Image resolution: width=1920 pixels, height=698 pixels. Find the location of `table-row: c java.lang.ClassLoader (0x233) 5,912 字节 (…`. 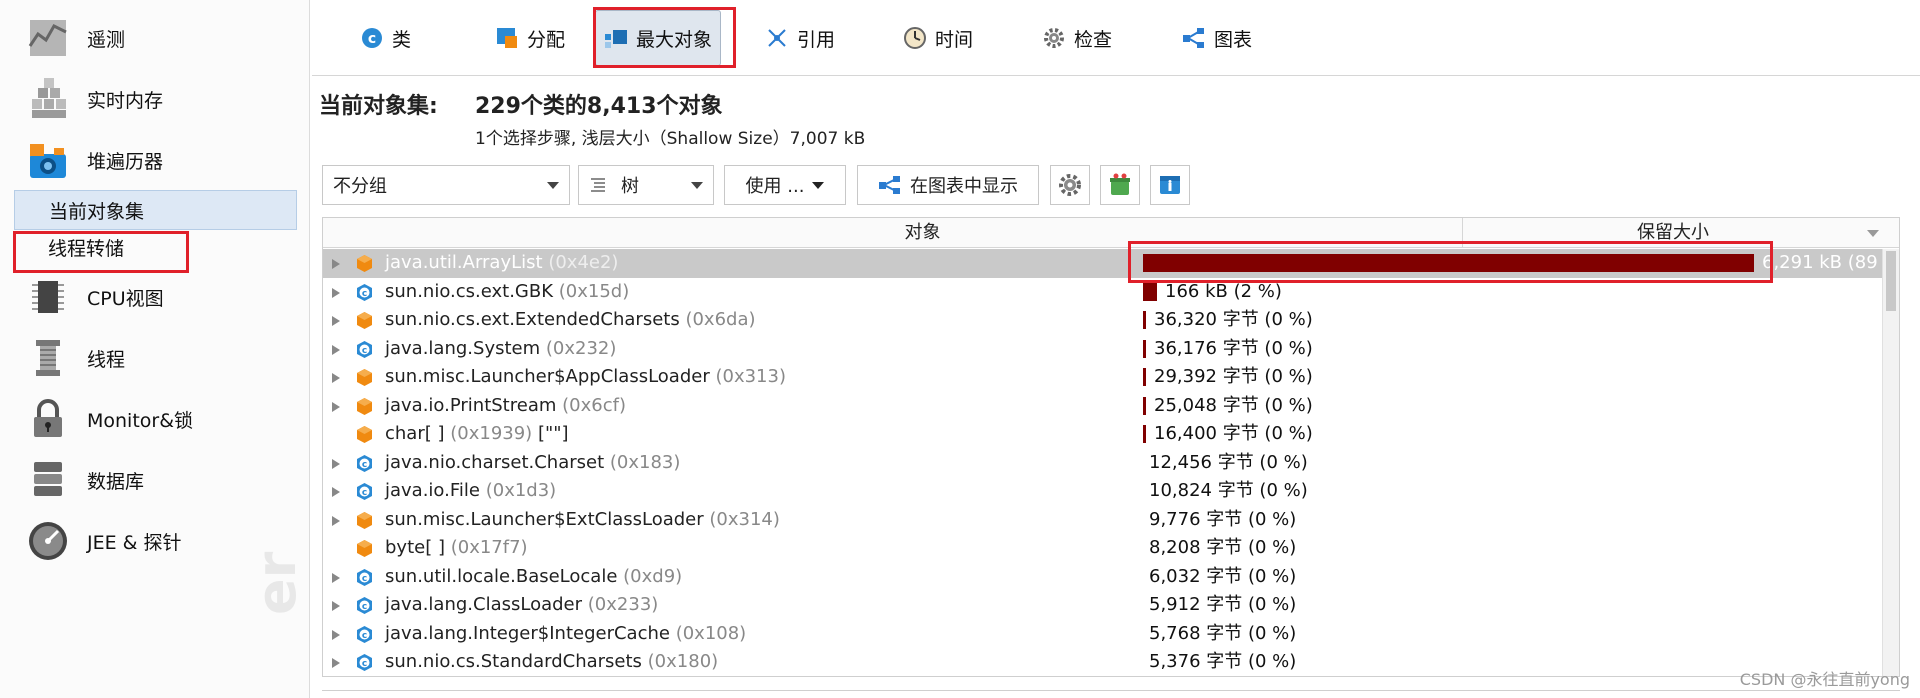

table-row: c java.lang.ClassLoader (0x233) 5,912 字节 (… is located at coordinates (1103, 605).